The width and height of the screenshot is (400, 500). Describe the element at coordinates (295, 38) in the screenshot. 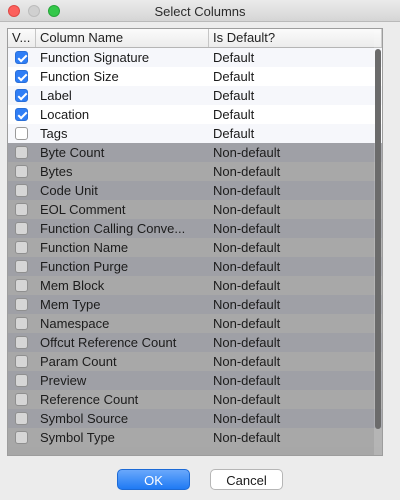

I see `header-is-default: Is Default?` at that location.